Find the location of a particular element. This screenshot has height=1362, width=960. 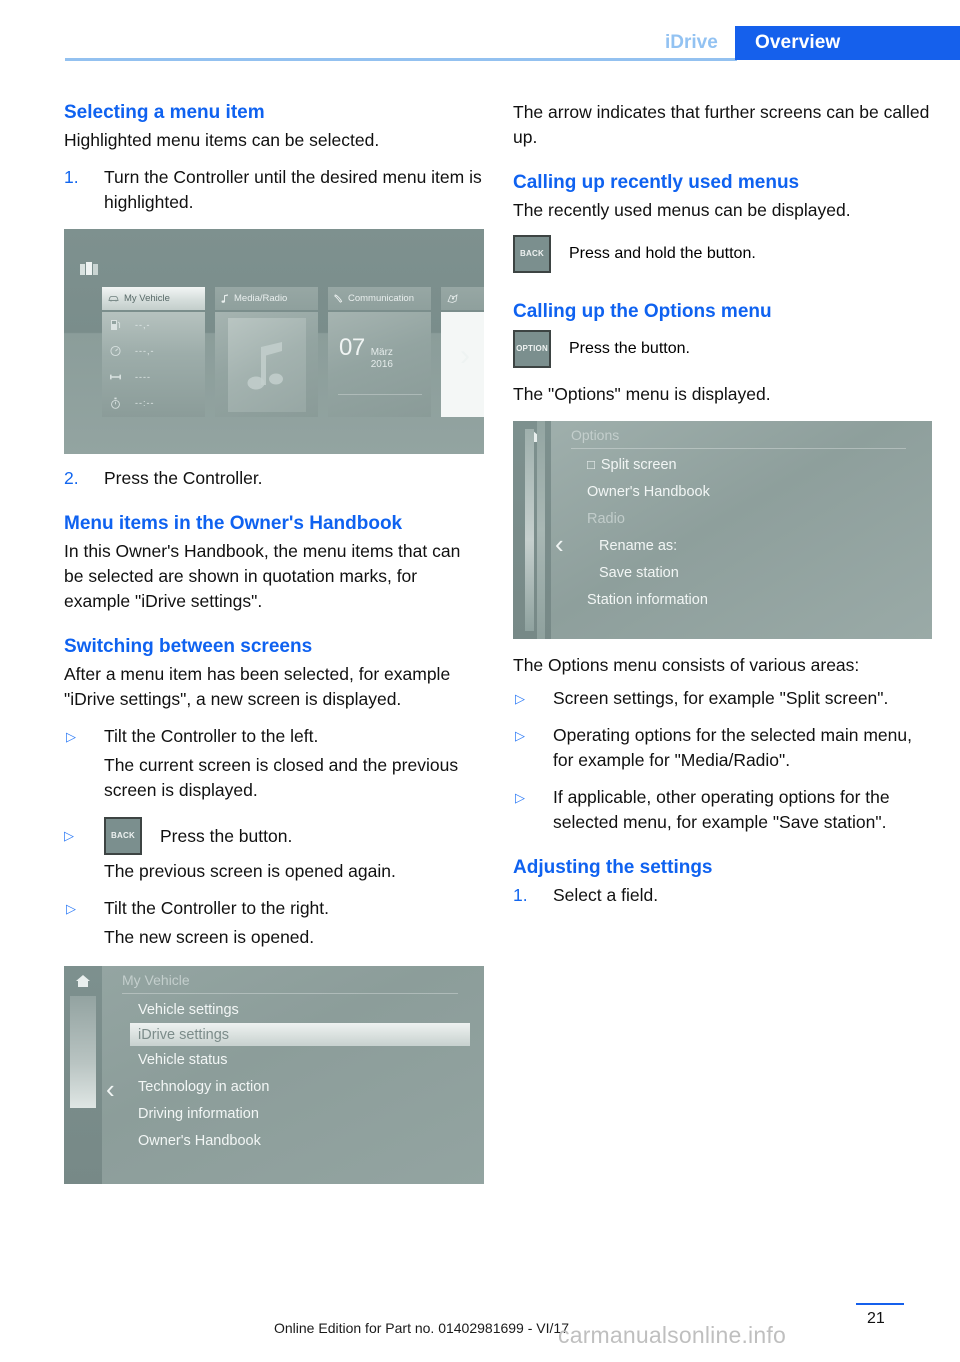

list-item-station-information: Station information is located at coordinates (741, 599).